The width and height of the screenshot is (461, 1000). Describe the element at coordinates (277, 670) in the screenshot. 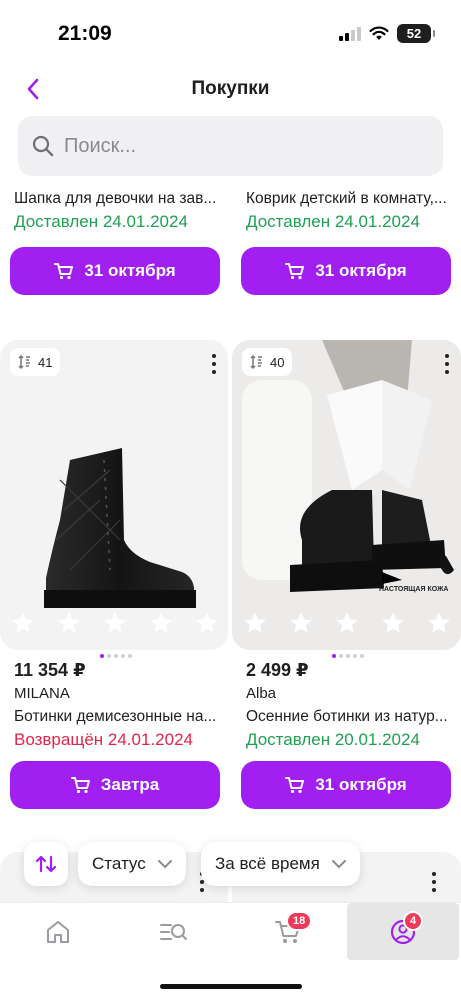

I see `product-price: 2 499 ₽` at that location.